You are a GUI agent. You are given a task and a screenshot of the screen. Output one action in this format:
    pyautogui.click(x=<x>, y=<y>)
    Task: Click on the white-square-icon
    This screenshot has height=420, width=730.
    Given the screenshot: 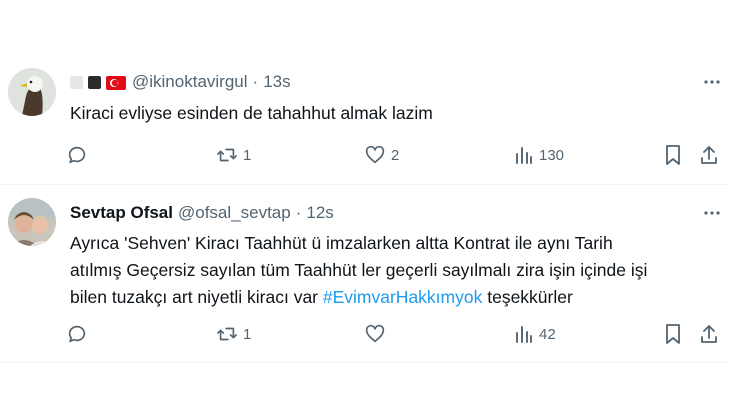 What is the action you would take?
    pyautogui.click(x=76, y=82)
    